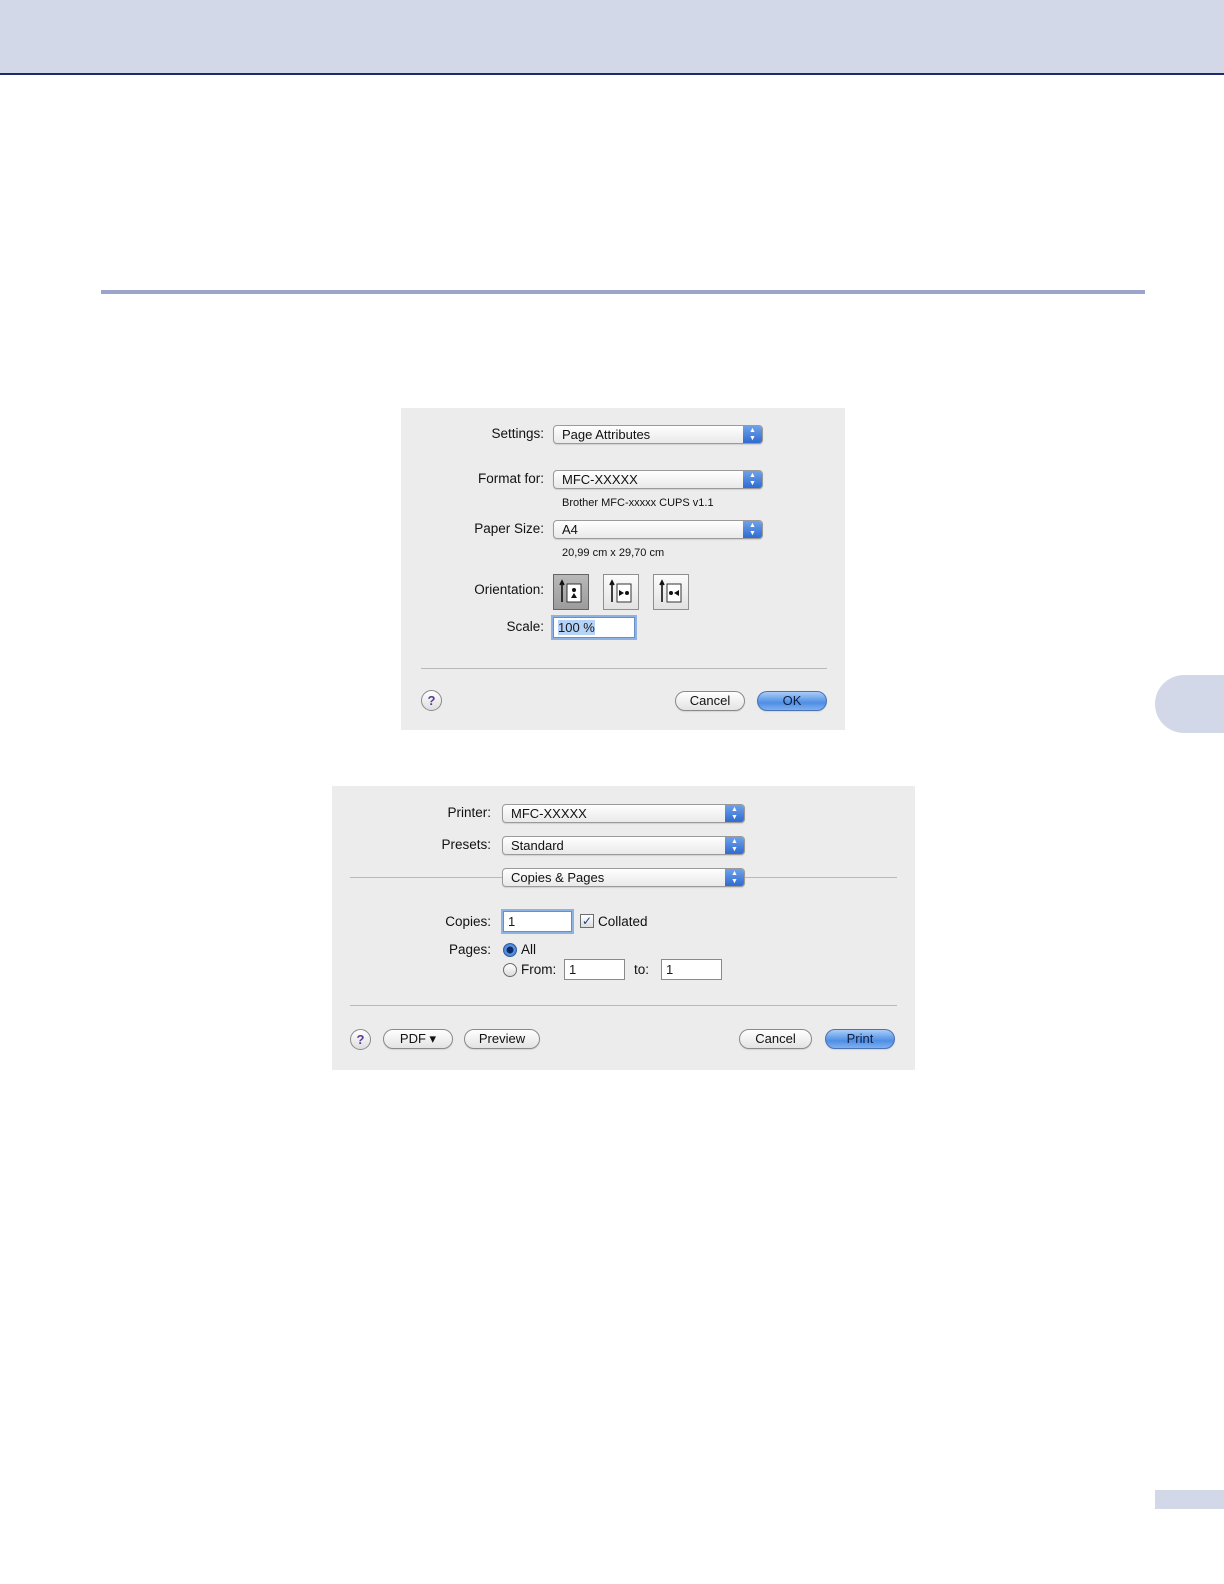 Image resolution: width=1224 pixels, height=1584 pixels. I want to click on scale-label: Scale:, so click(525, 626).